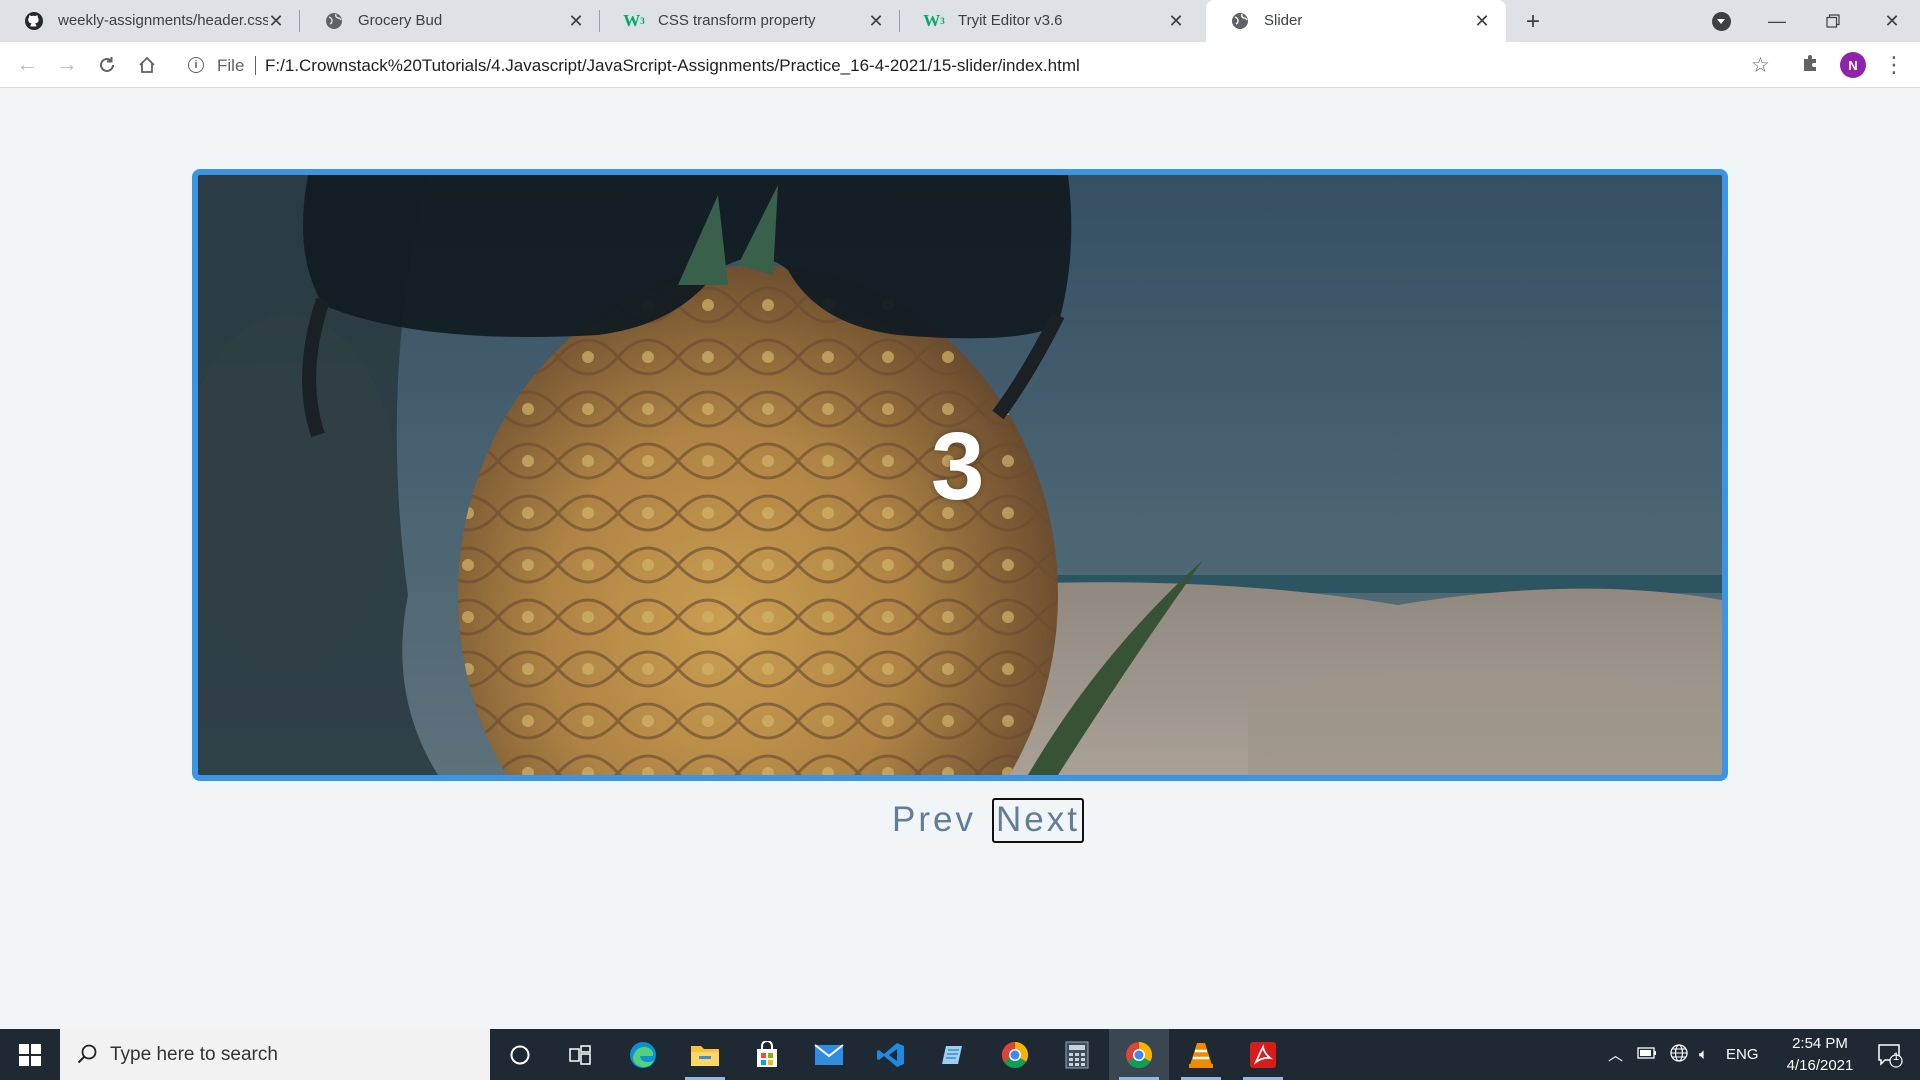 The height and width of the screenshot is (1080, 1920). Describe the element at coordinates (1038, 820) in the screenshot. I see `next-button: Next` at that location.